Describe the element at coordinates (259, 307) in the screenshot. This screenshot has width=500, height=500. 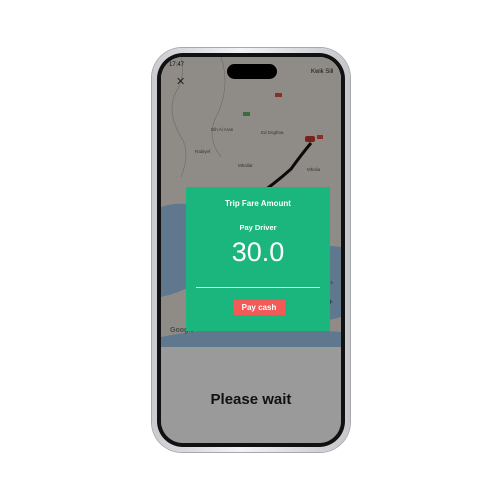
I see `pay-cash-button: Pay cash` at that location.